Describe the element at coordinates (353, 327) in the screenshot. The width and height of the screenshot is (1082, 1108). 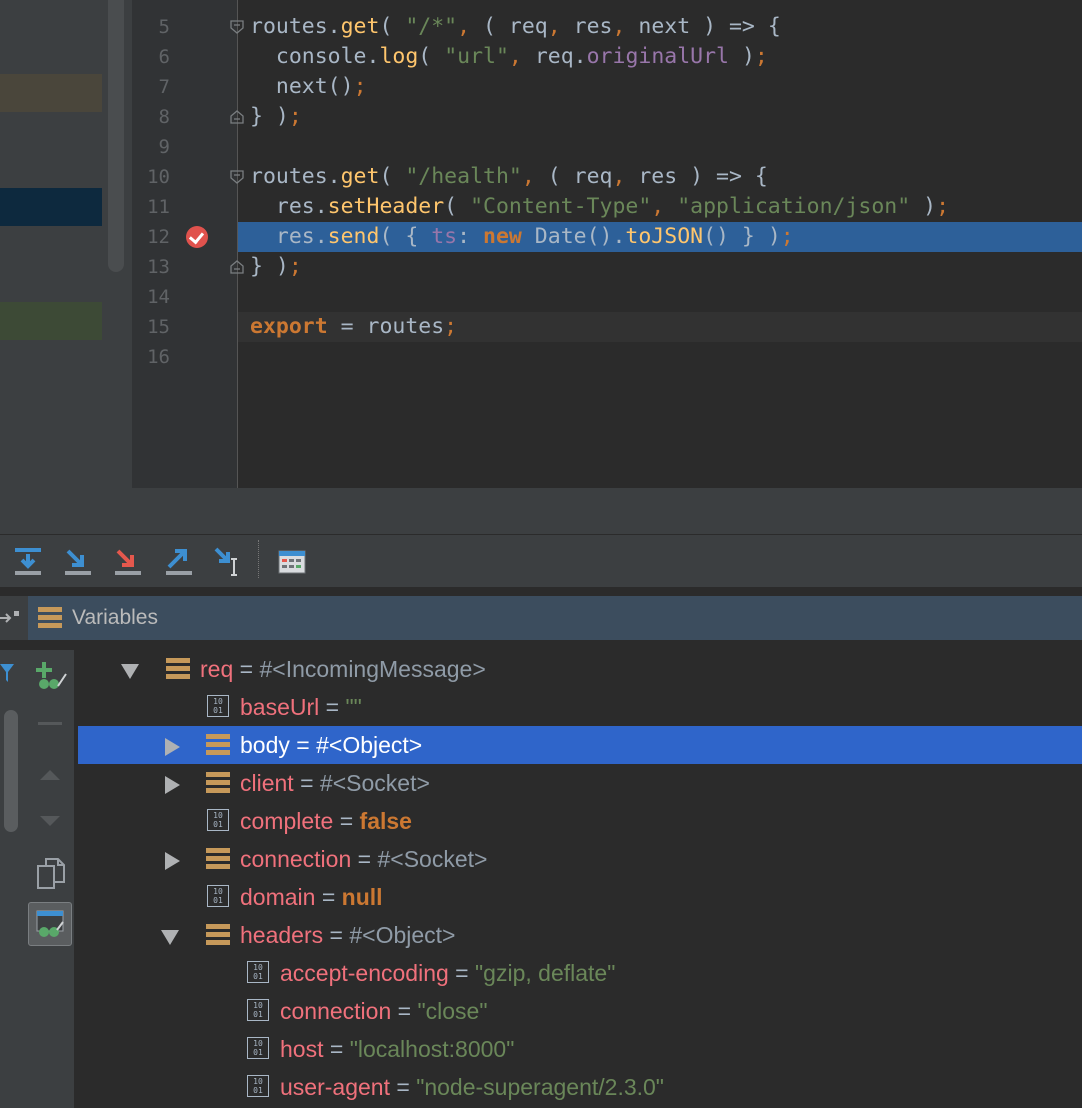
I see `code-line: export = routes;` at that location.